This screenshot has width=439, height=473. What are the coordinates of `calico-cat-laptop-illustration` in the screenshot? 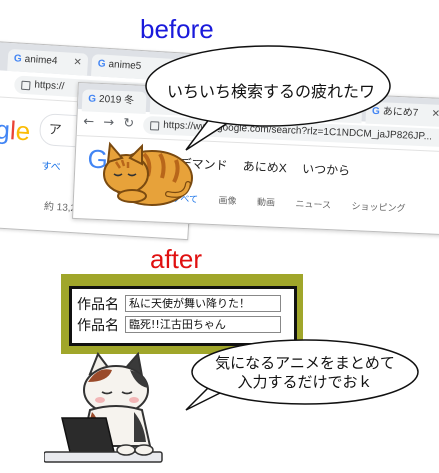 It's located at (103, 407).